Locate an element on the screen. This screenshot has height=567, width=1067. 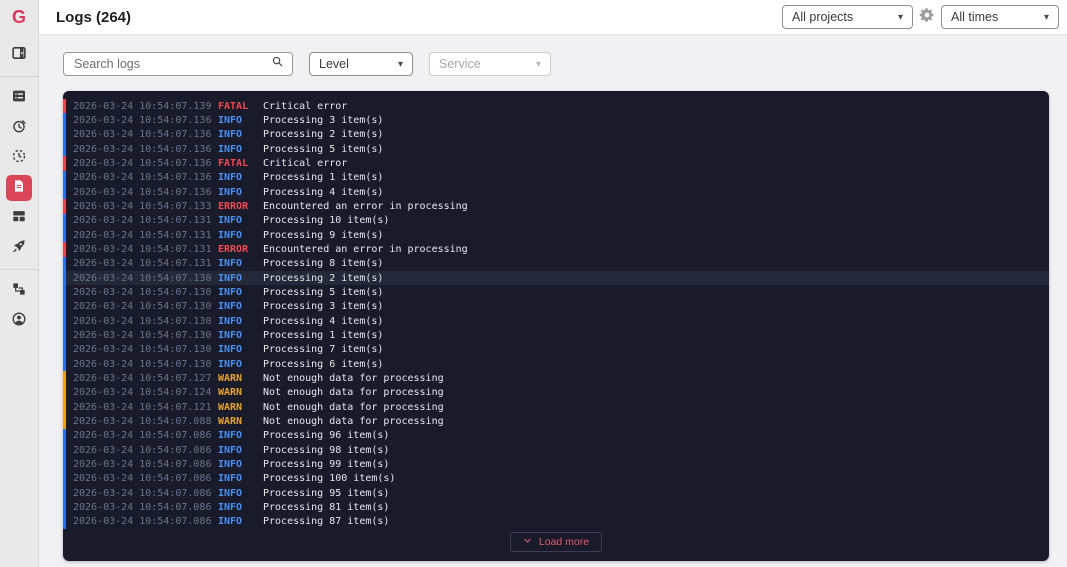
time-filter-select: All times ▾ is located at coordinates (1000, 17).